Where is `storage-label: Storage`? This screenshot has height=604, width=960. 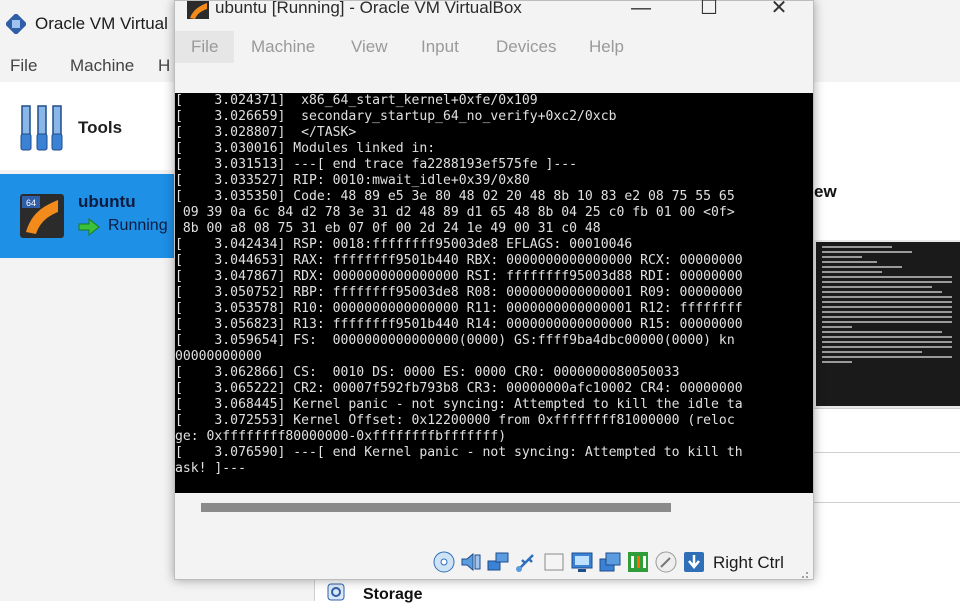
storage-label: Storage is located at coordinates (393, 594).